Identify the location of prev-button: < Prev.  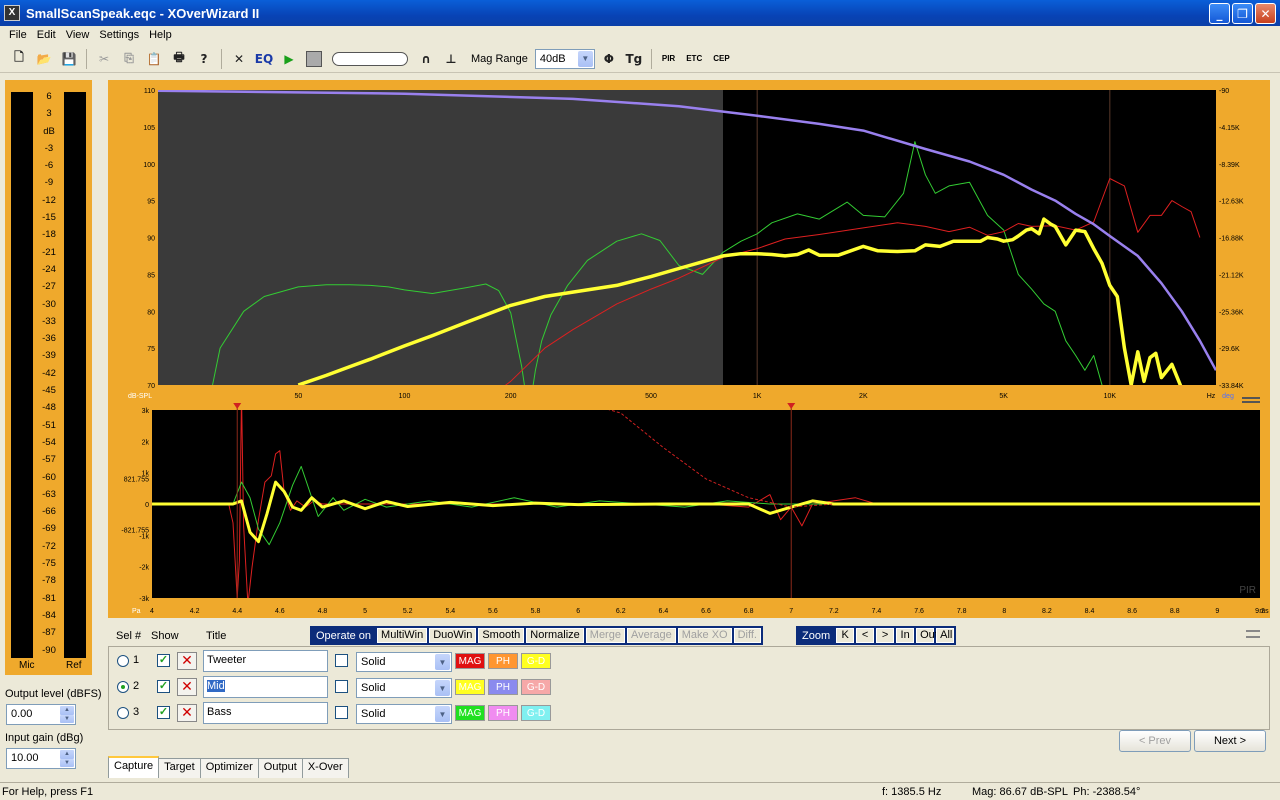
(1155, 741).